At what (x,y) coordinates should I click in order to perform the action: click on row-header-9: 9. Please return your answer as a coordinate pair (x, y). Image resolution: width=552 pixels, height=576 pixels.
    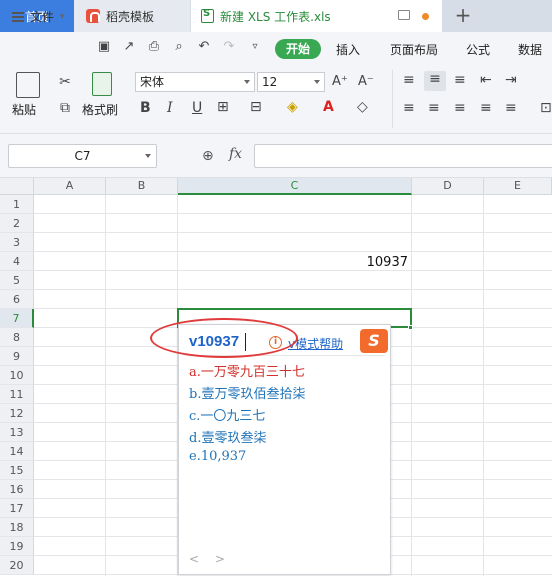
    Looking at the image, I should click on (17, 356).